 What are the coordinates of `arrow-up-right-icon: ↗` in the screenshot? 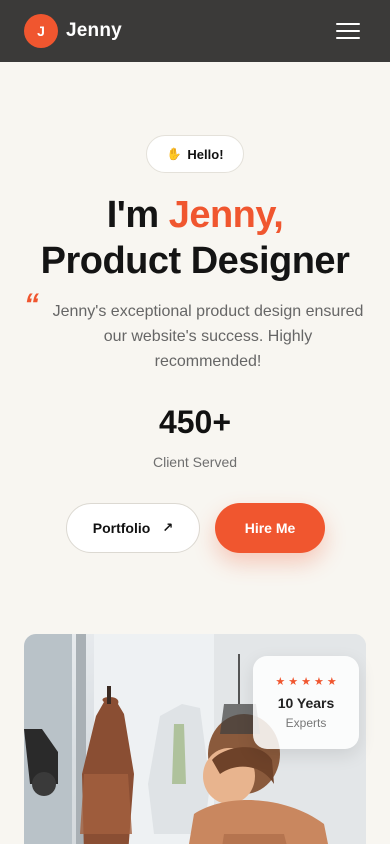 It's located at (168, 527).